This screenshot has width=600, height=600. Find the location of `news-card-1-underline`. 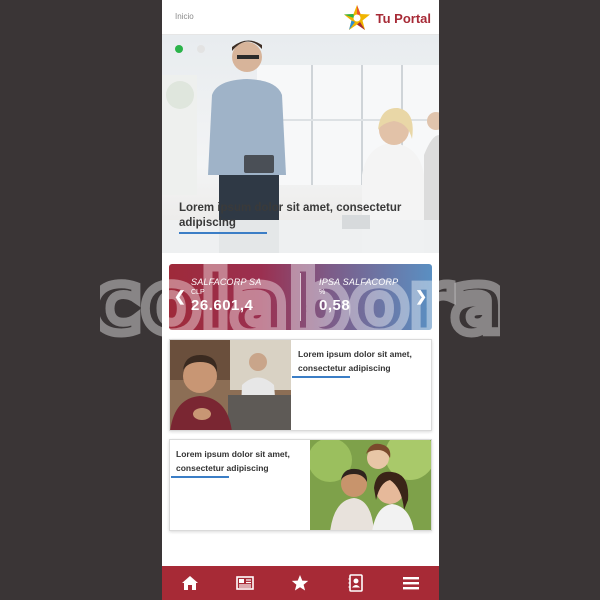

news-card-1-underline is located at coordinates (321, 377).